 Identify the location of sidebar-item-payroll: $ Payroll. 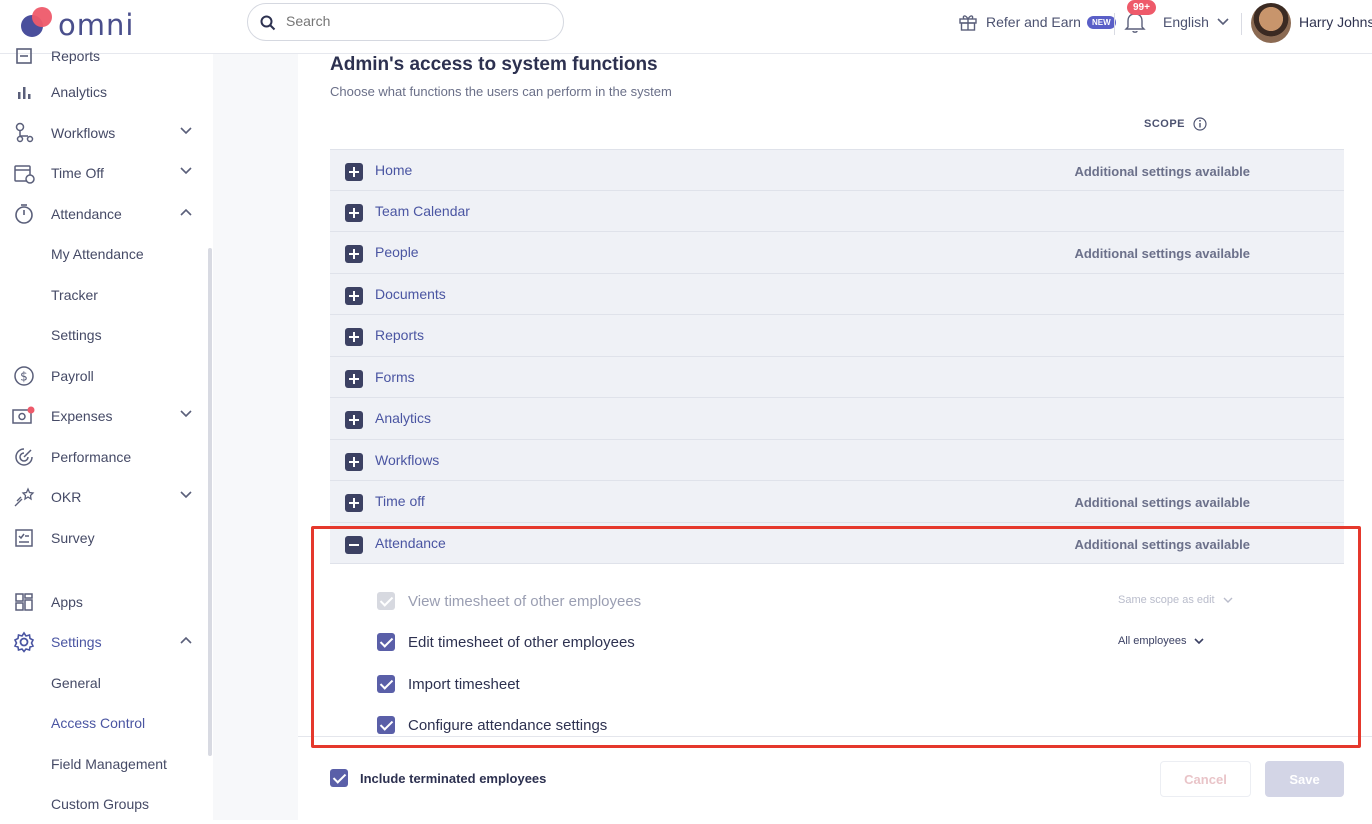
(102, 376).